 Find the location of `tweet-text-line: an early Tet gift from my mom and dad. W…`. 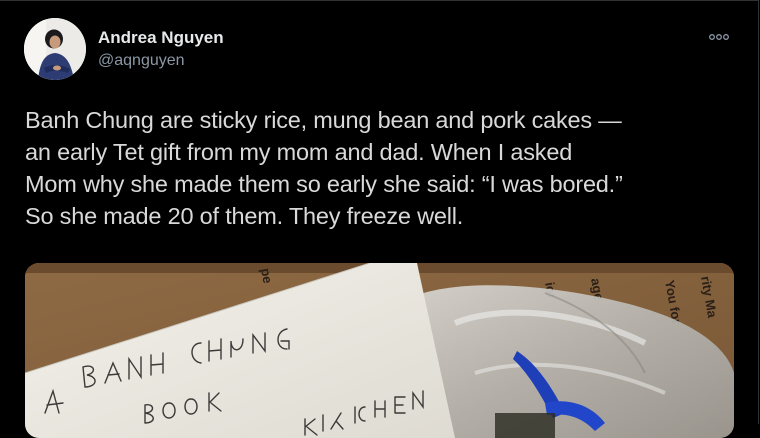

tweet-text-line: an early Tet gift from my mom and dad. W… is located at coordinates (299, 152).